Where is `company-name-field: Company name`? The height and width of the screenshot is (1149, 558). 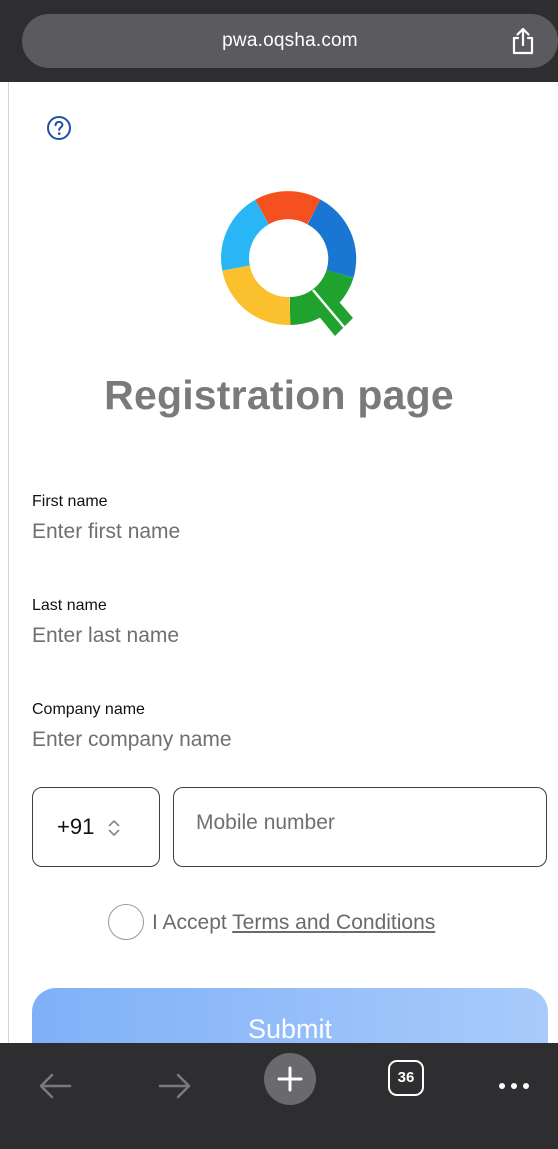
company-name-field: Company name is located at coordinates (282, 727).